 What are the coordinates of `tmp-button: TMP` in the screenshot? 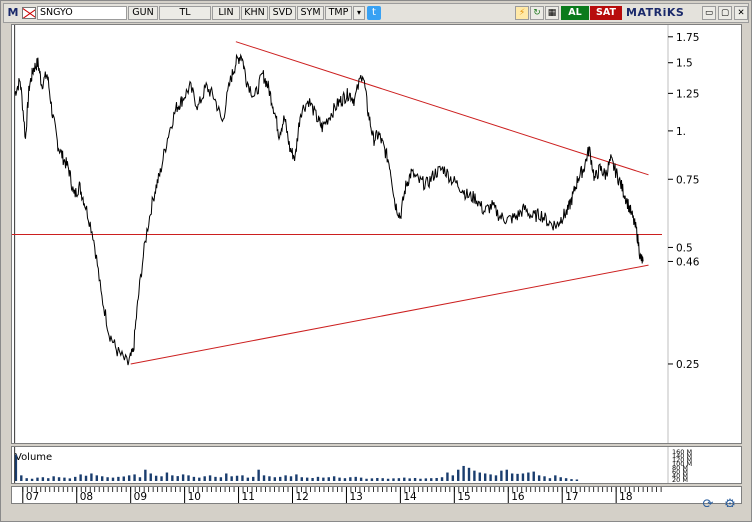 It's located at (338, 13).